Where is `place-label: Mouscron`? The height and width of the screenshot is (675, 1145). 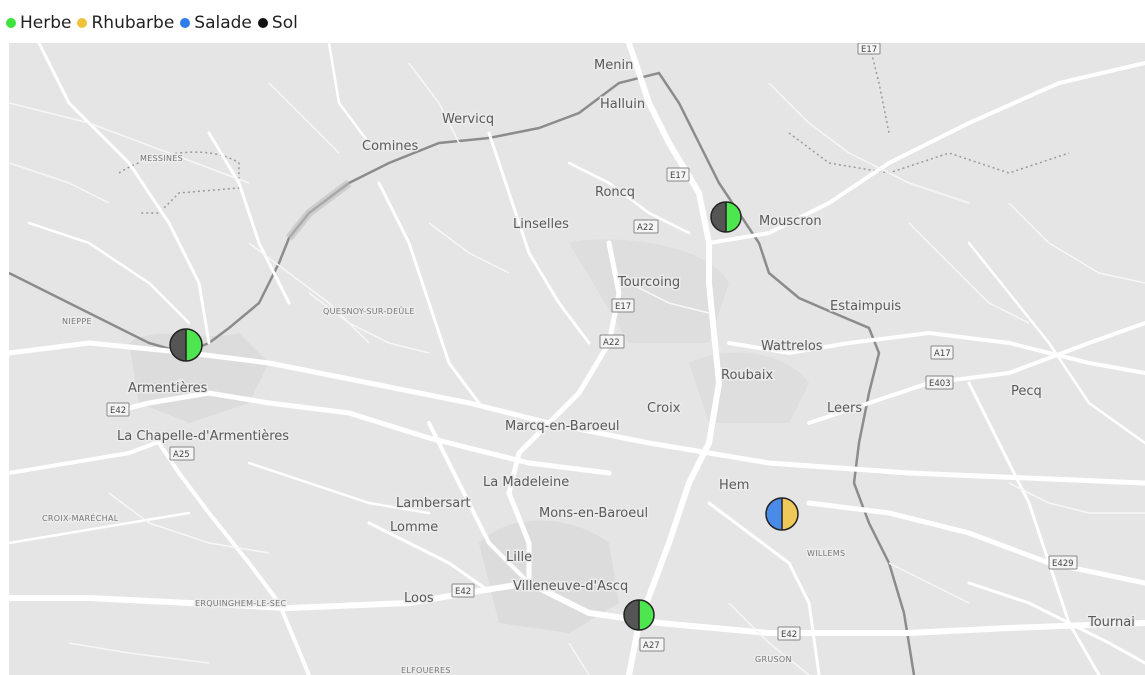 place-label: Mouscron is located at coordinates (790, 221).